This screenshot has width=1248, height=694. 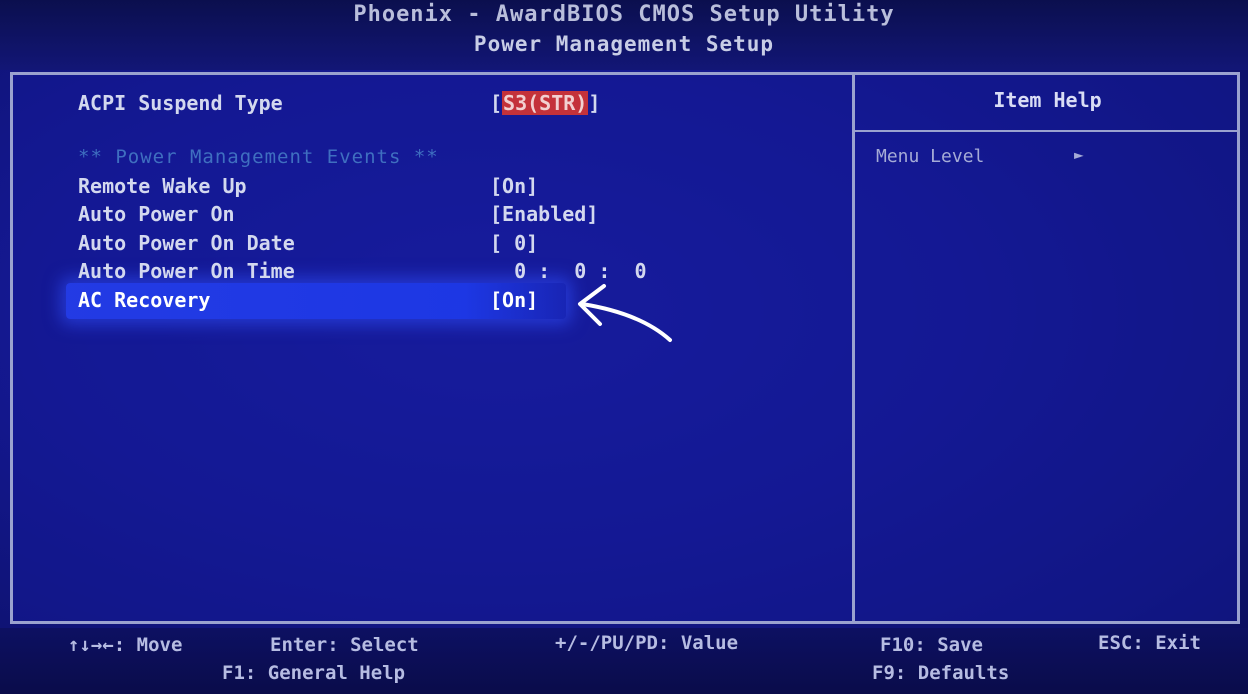 I want to click on setting-row-ac-recovery: AC Recovery, so click(x=144, y=300).